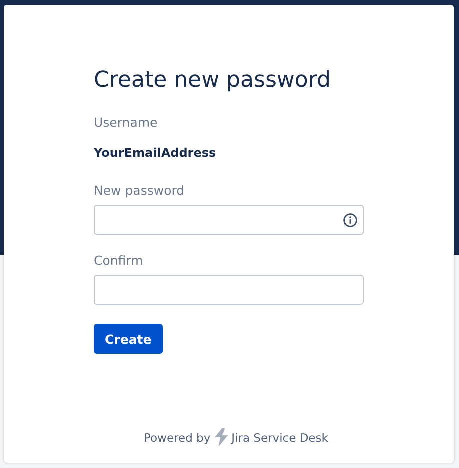 Image resolution: width=459 pixels, height=468 pixels. Describe the element at coordinates (350, 220) in the screenshot. I see `info-icon` at that location.